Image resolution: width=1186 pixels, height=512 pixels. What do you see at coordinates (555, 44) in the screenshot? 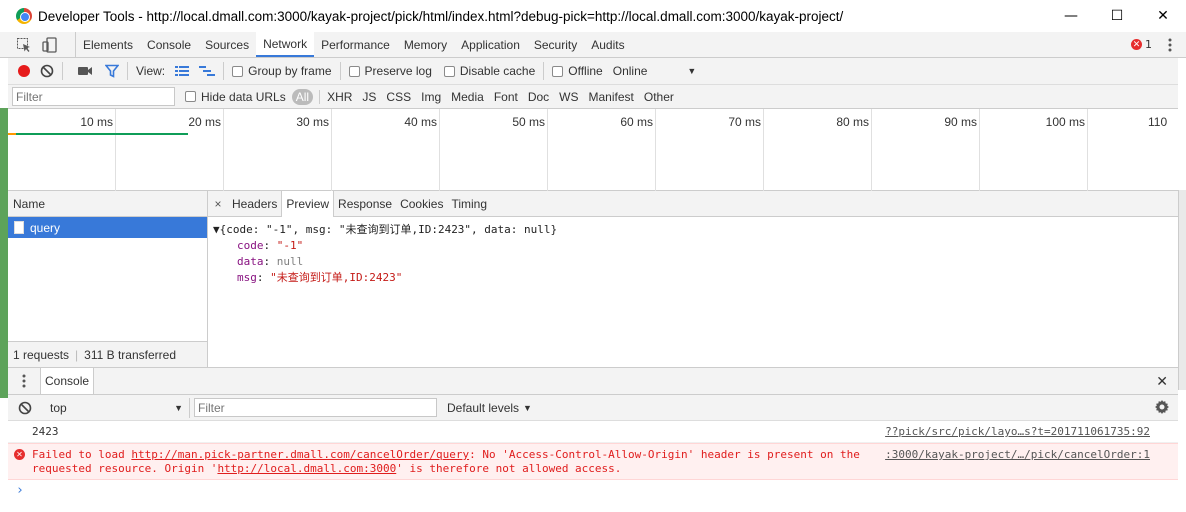
I see `tab-security: Security` at bounding box center [555, 44].